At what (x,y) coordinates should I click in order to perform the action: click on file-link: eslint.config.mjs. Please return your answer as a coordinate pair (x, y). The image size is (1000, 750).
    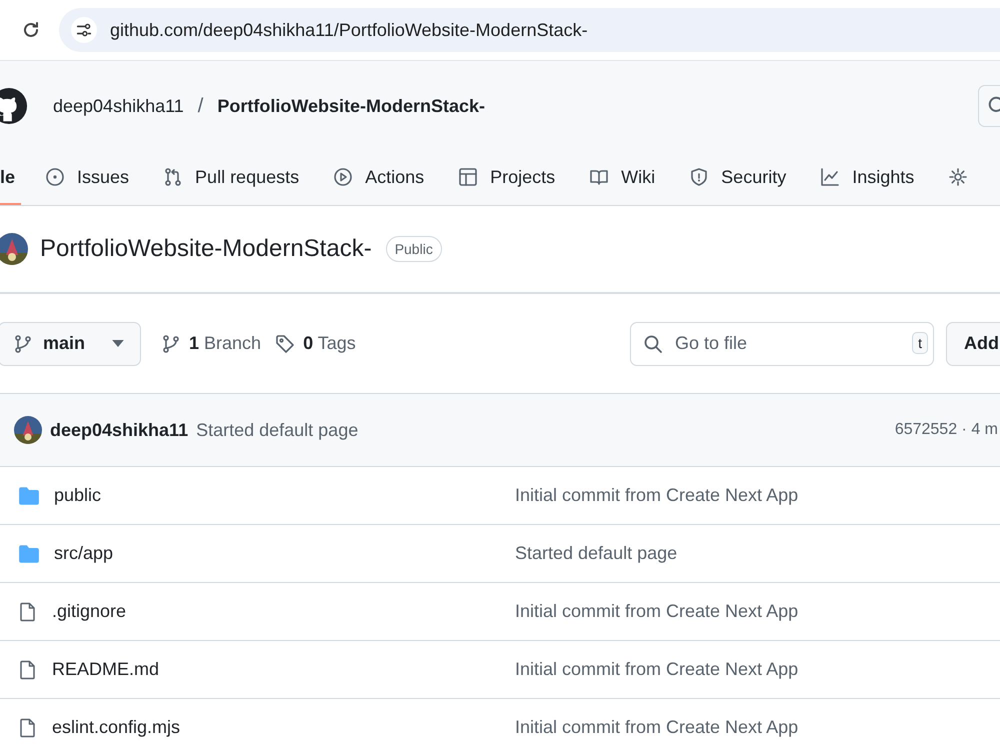
    Looking at the image, I should click on (116, 727).